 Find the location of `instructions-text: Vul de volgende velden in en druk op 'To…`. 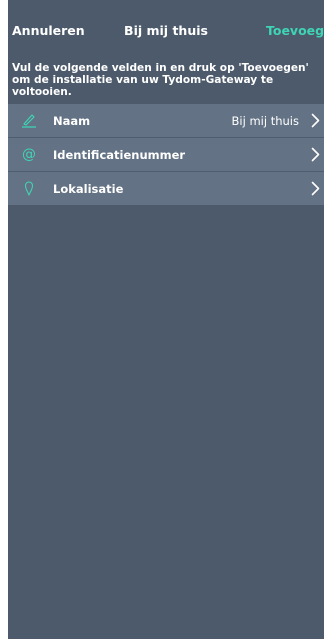

instructions-text: Vul de volgende velden in en druk op 'To… is located at coordinates (160, 80).